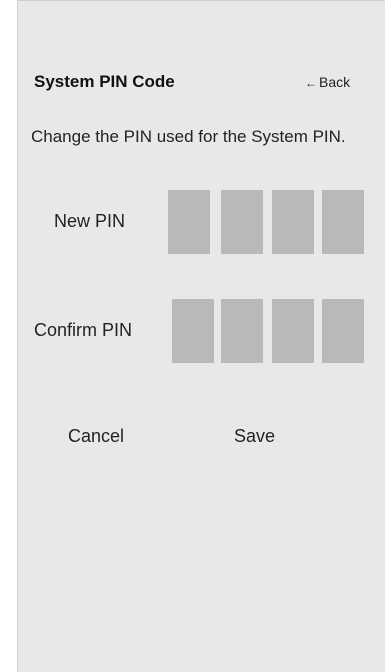  I want to click on description-text: Change the PIN used for the System PIN., so click(188, 136).